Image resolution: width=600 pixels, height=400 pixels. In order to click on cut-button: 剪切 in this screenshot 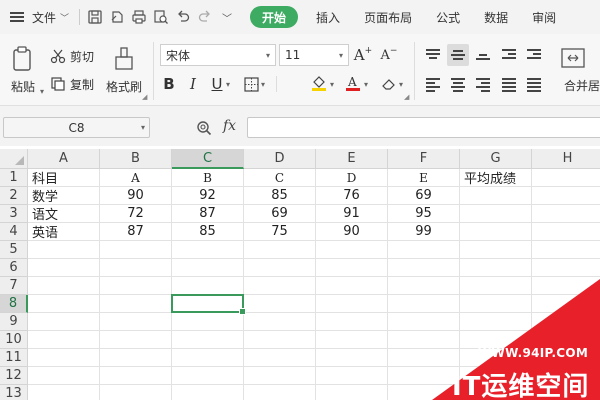, I will do `click(72, 56)`.